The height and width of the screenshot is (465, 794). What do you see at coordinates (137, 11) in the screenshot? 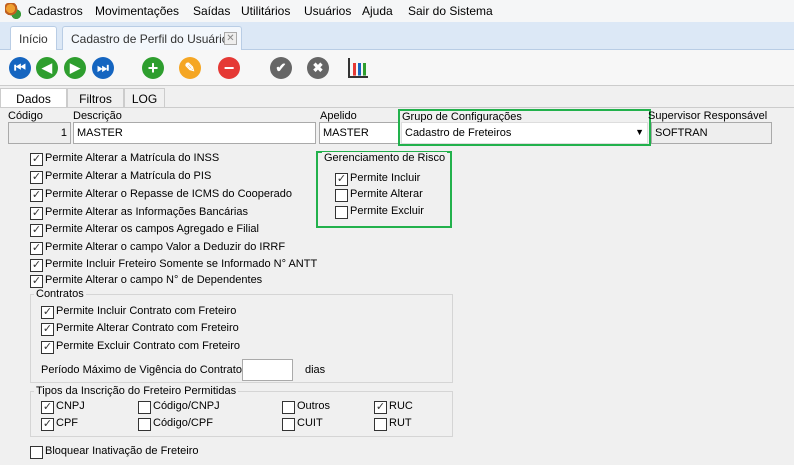
I see `menu-movimentacoes: Movimentações` at bounding box center [137, 11].